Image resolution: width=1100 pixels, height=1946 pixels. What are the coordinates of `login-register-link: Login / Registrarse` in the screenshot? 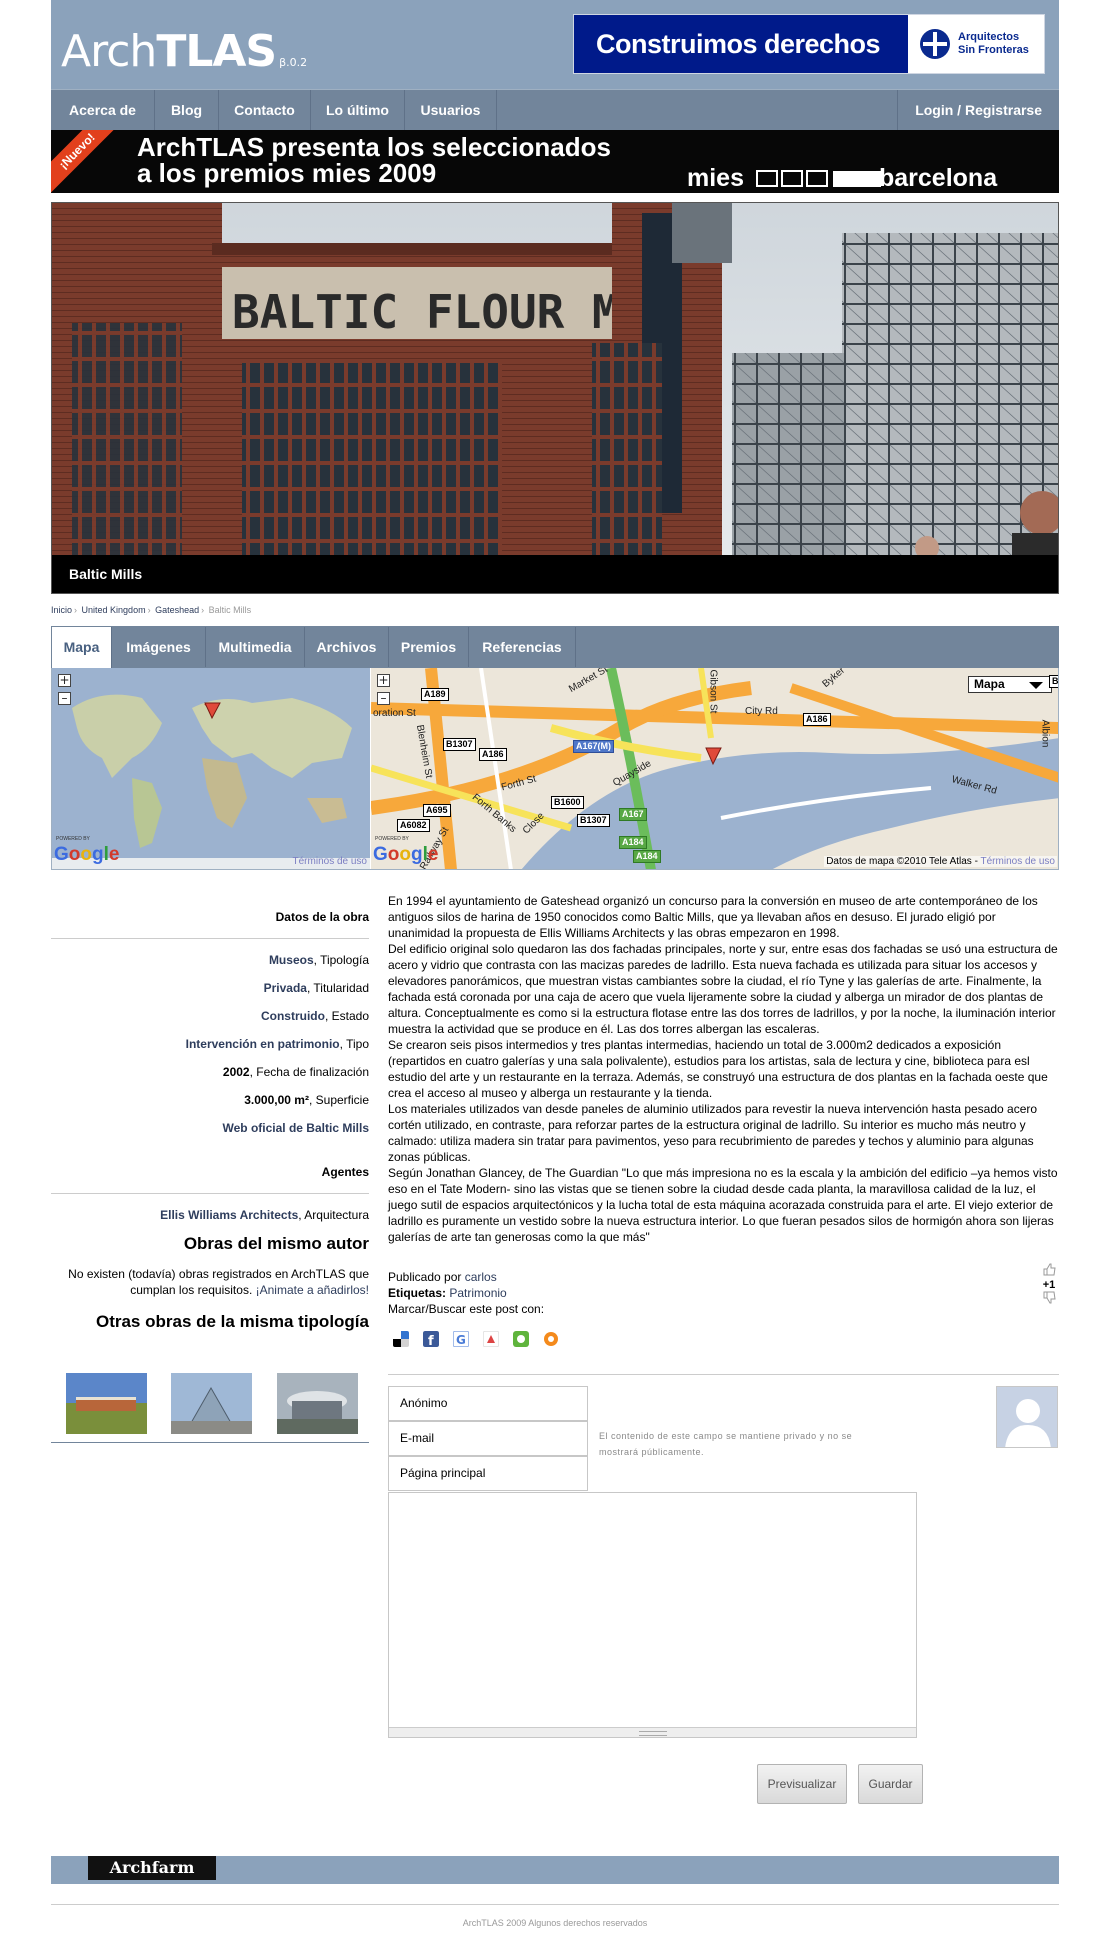 It's located at (978, 110).